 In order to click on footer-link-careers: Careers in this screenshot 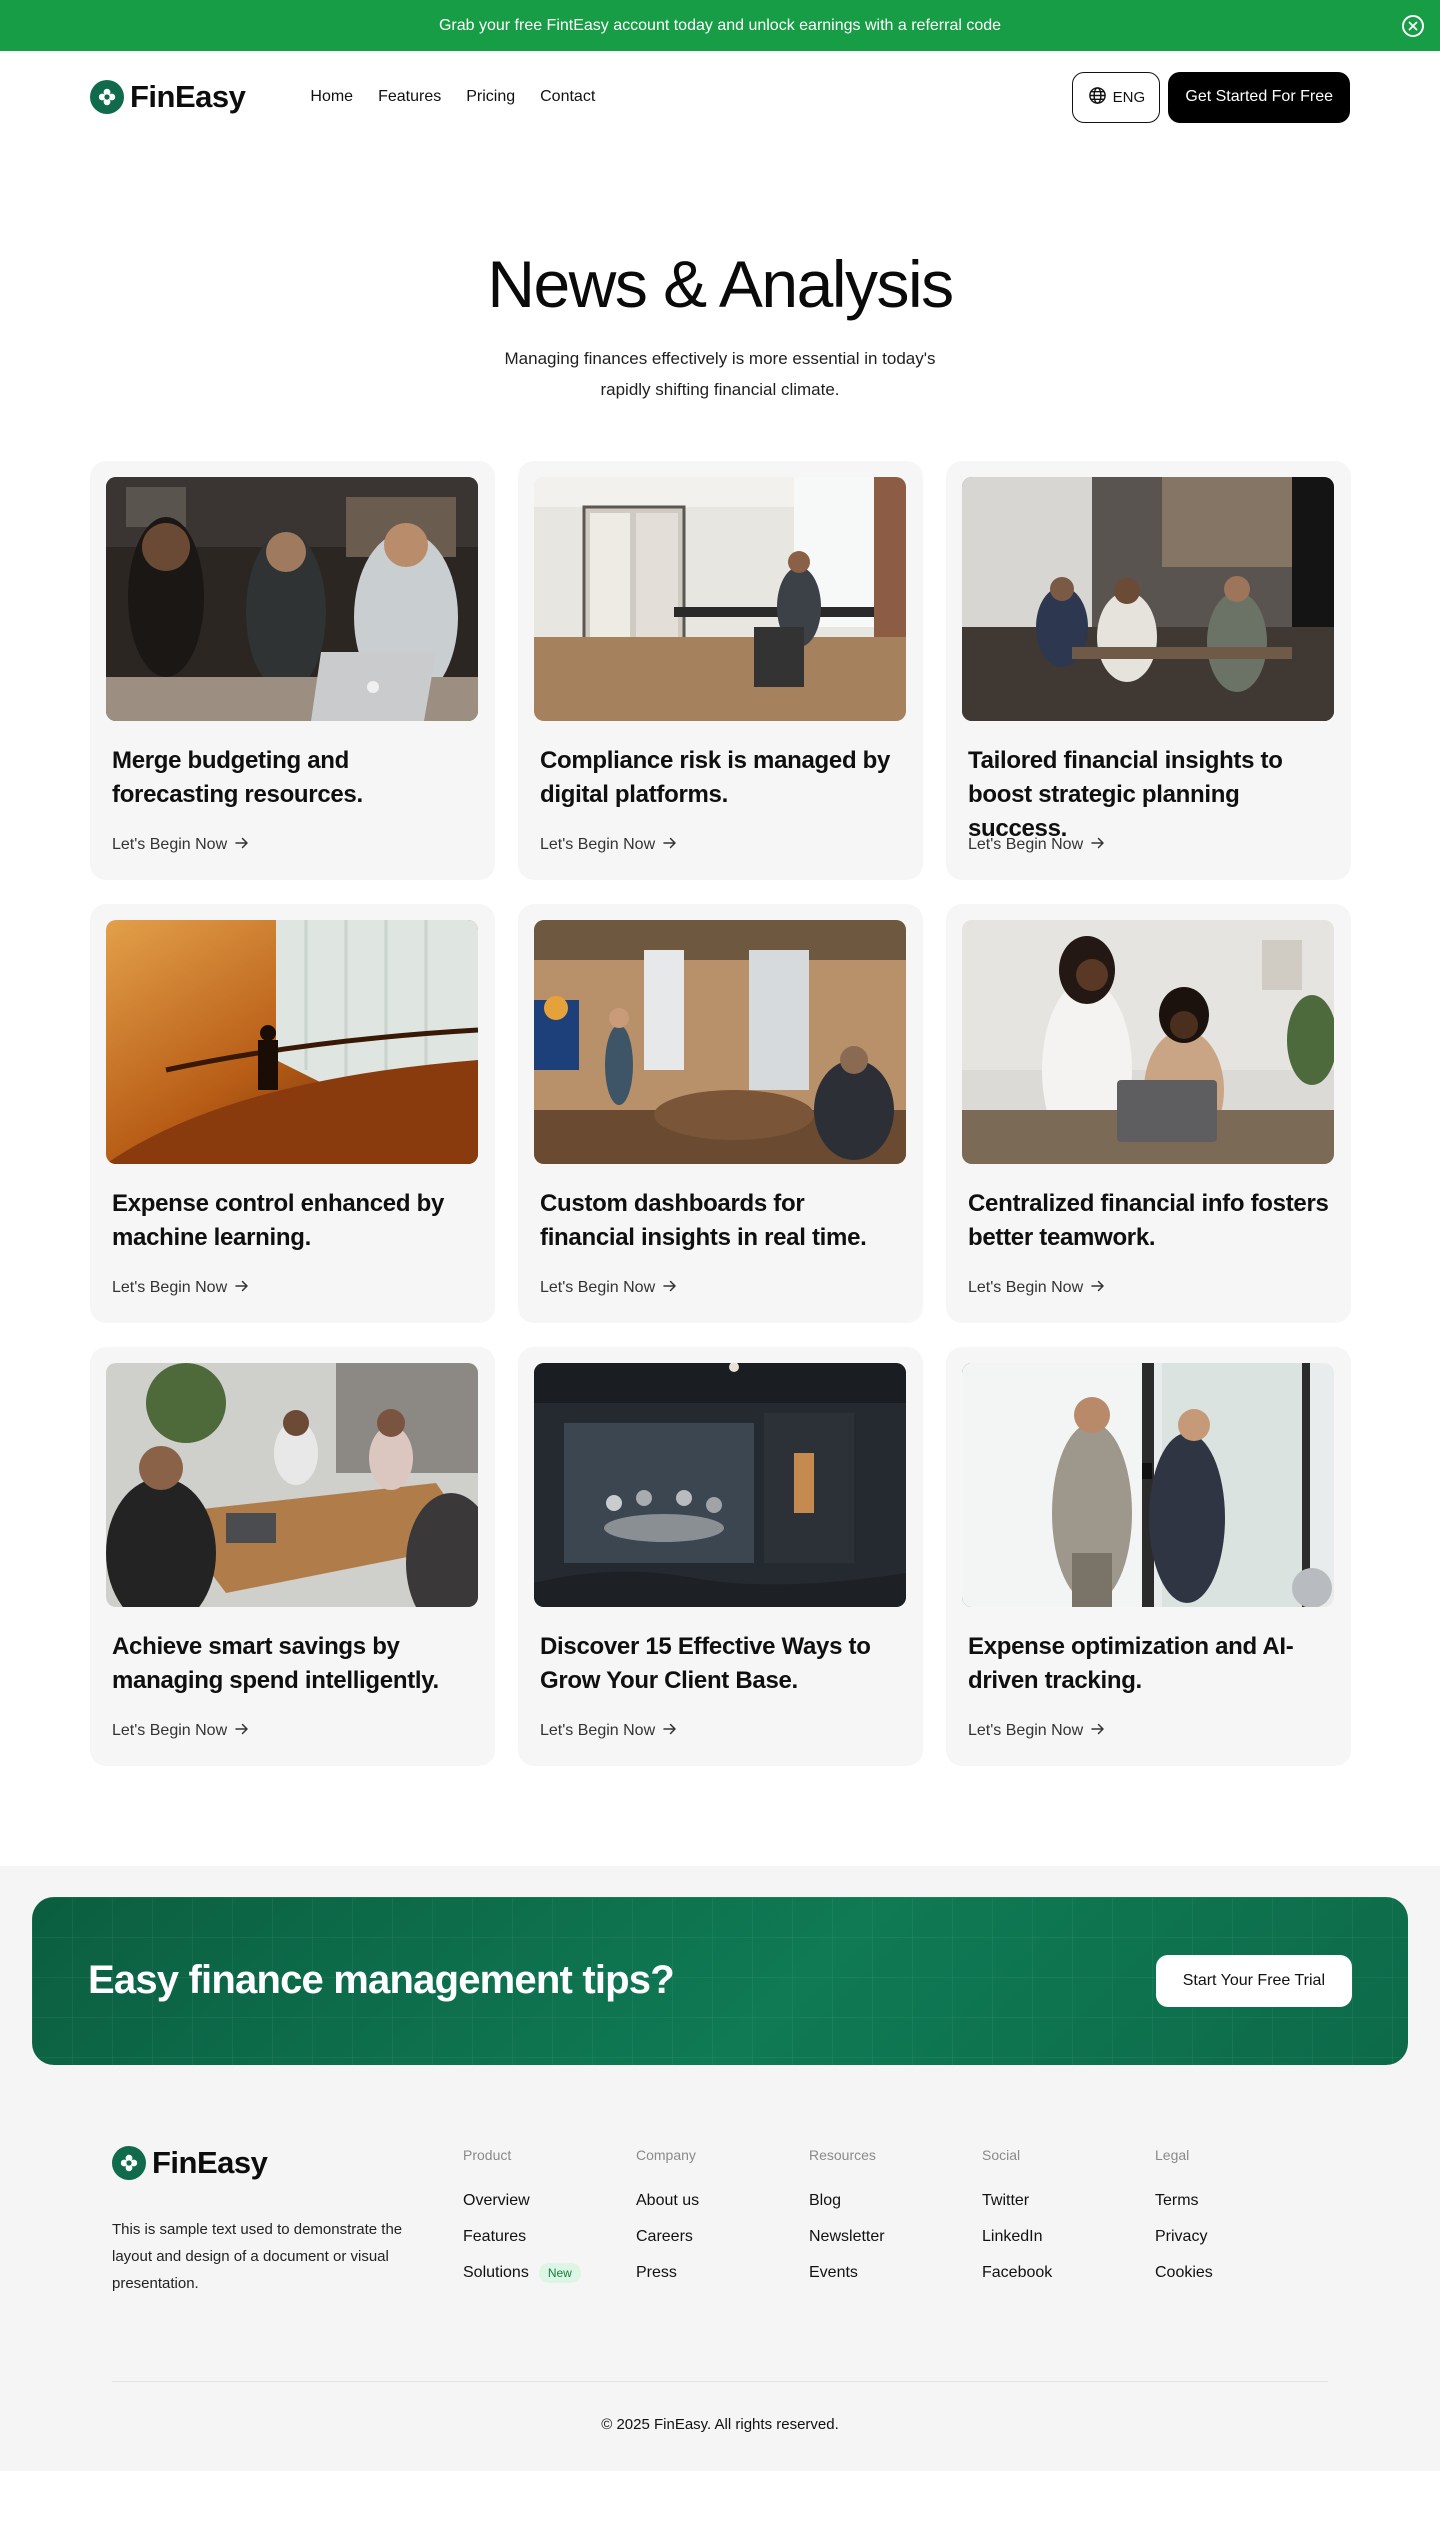, I will do `click(722, 2237)`.